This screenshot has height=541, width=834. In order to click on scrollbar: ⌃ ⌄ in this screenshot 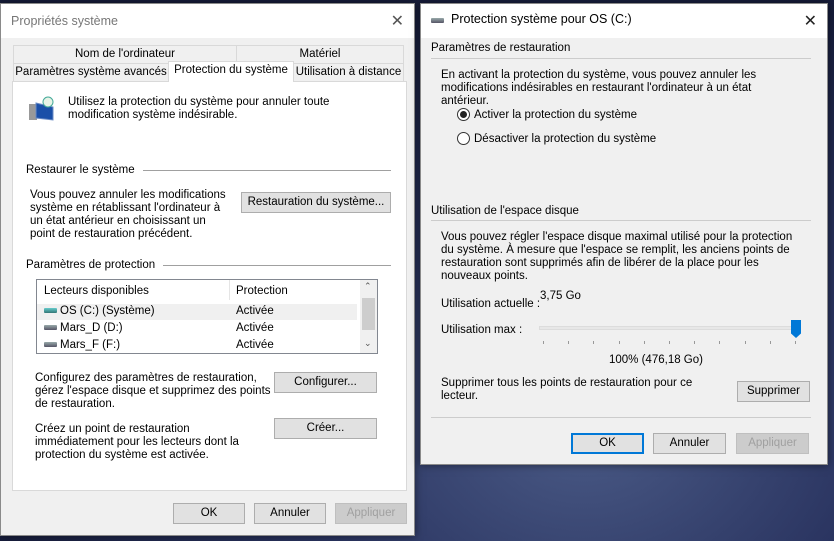, I will do `click(368, 316)`.